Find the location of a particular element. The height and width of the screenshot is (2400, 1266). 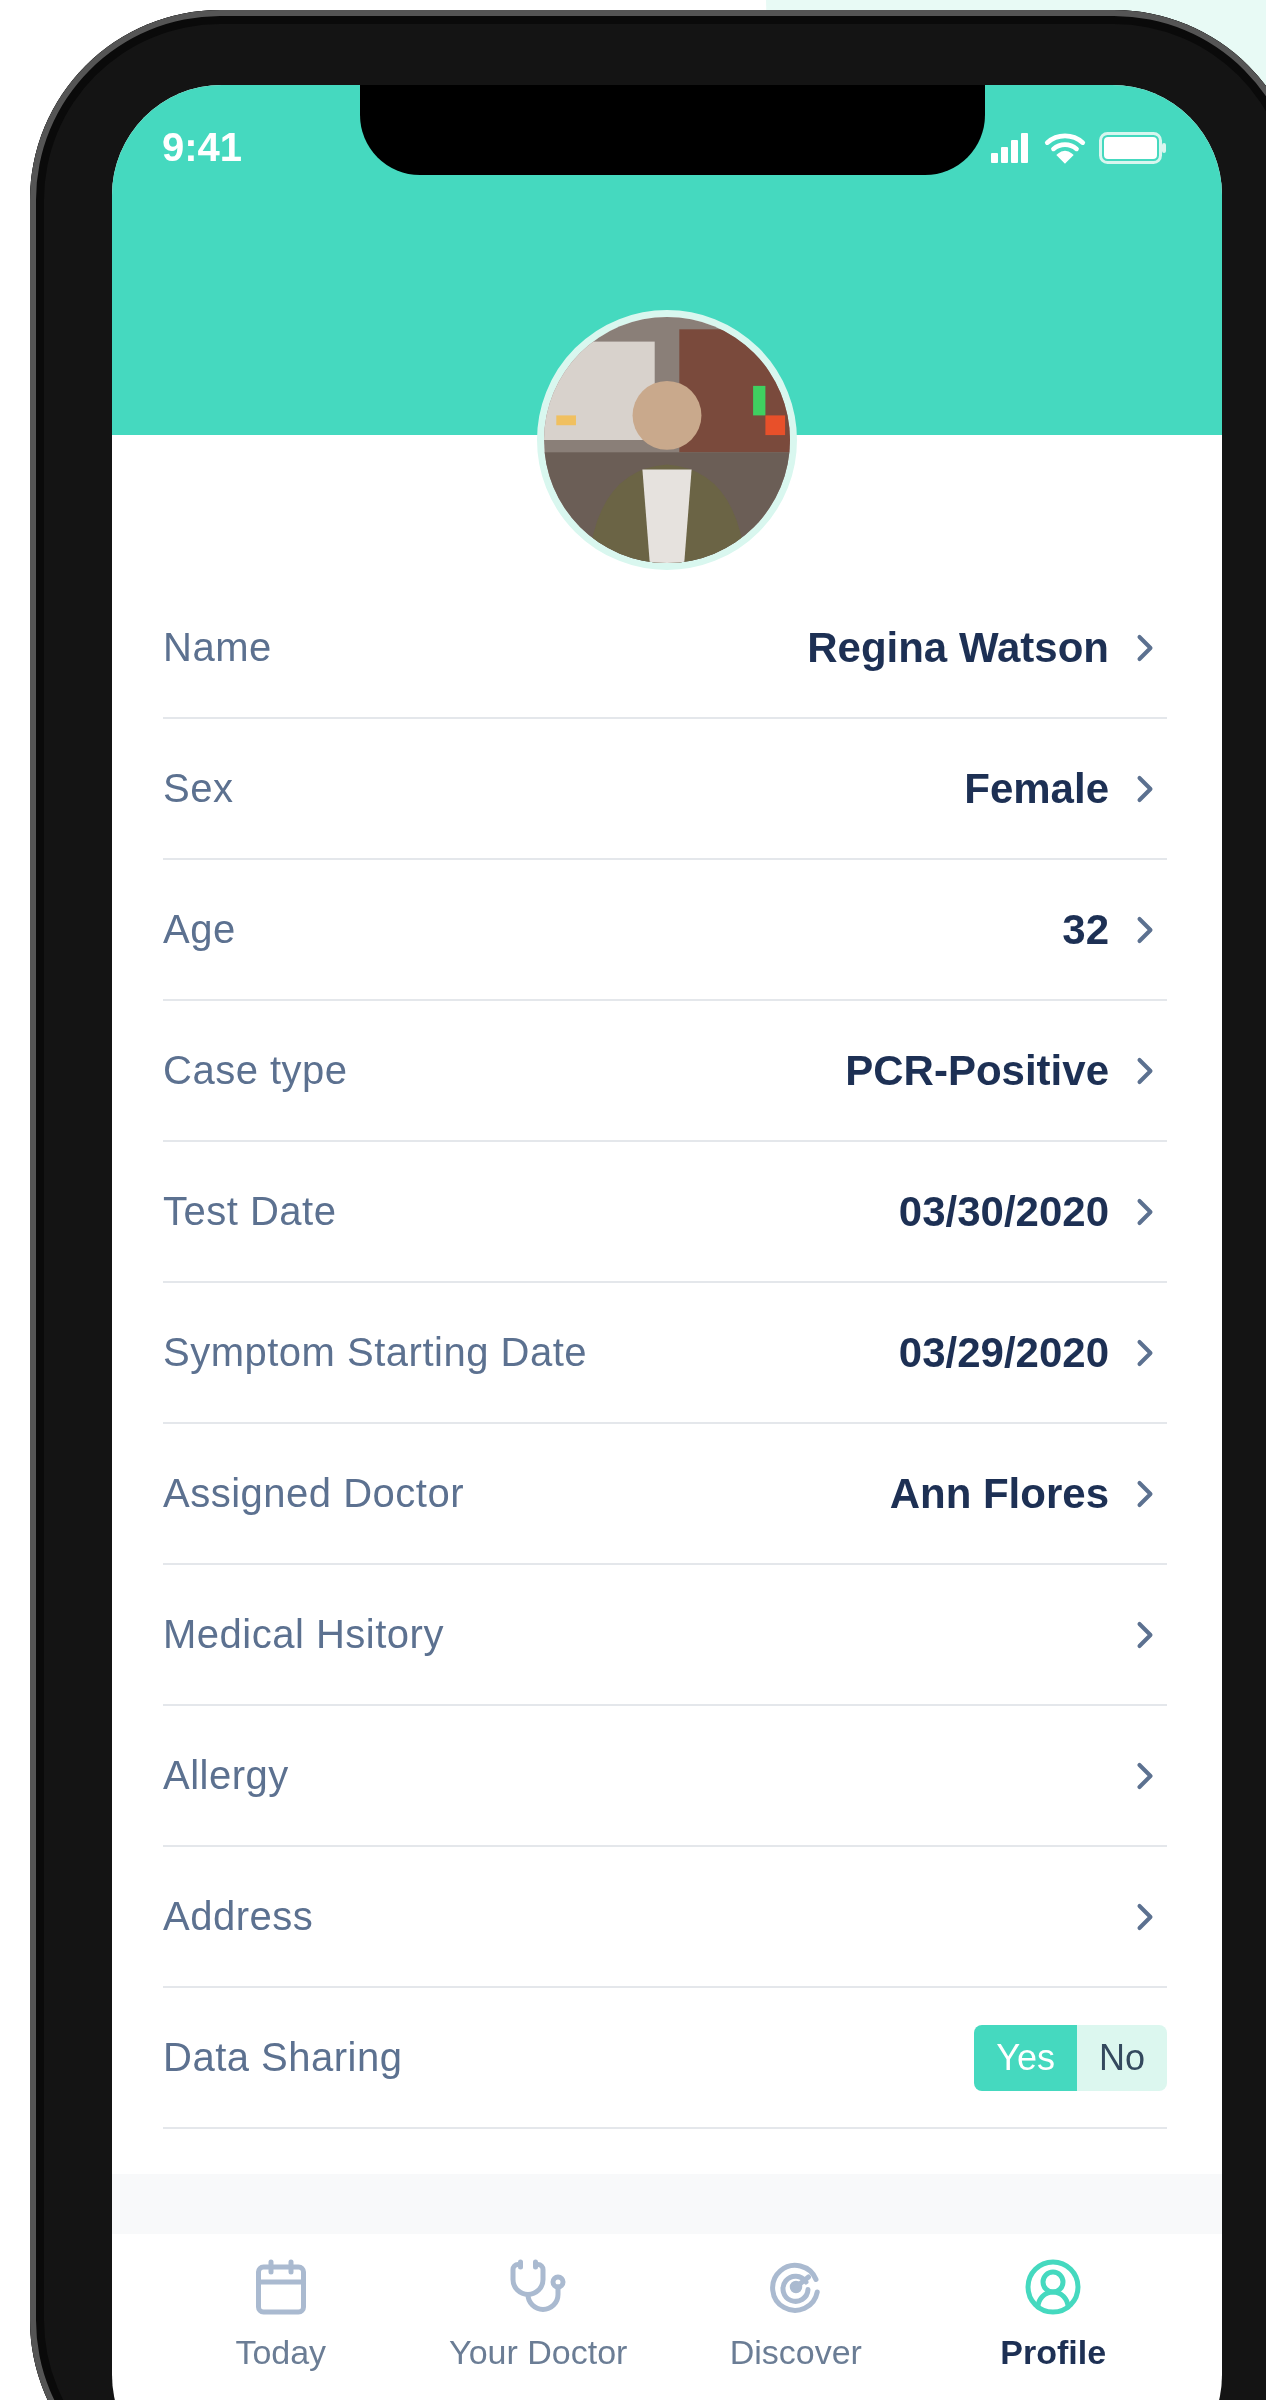

tab-item: Your Doctor is located at coordinates (538, 2314).